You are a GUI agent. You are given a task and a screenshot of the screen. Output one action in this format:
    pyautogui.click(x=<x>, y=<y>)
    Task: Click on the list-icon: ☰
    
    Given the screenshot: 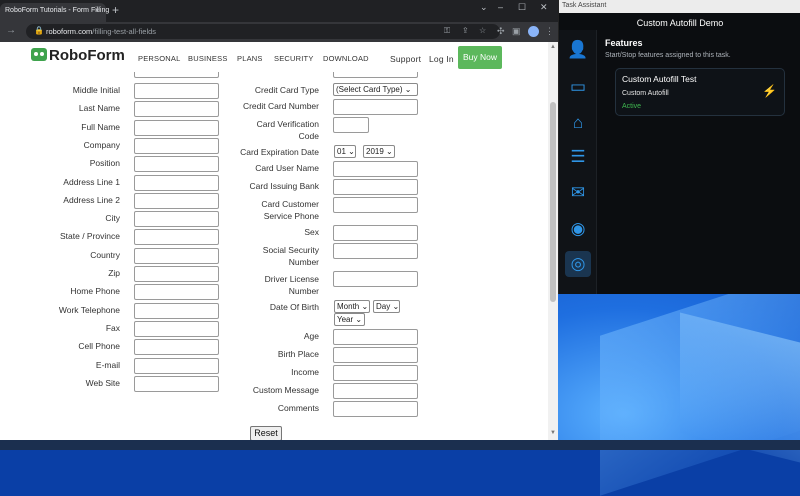 What is the action you would take?
    pyautogui.click(x=578, y=157)
    